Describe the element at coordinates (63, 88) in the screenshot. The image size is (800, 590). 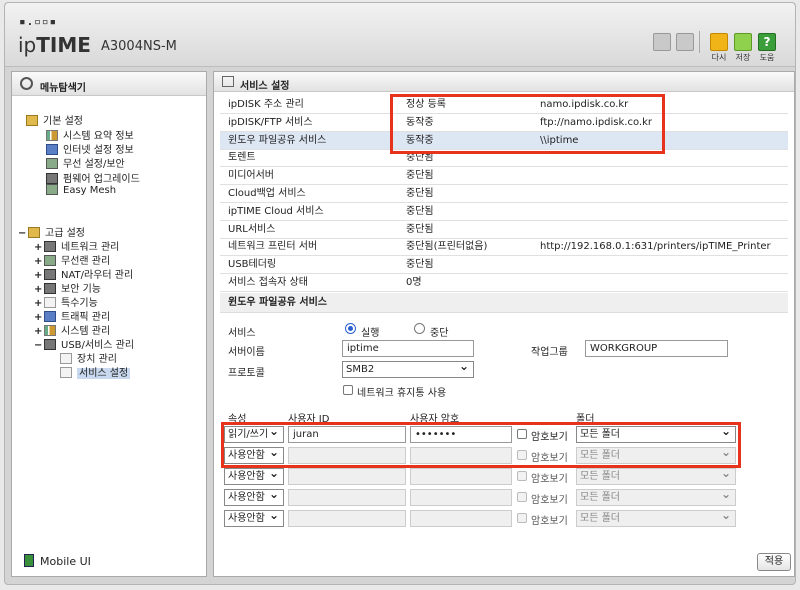
I see `menu-explorer-title: 메뉴탐색기` at that location.